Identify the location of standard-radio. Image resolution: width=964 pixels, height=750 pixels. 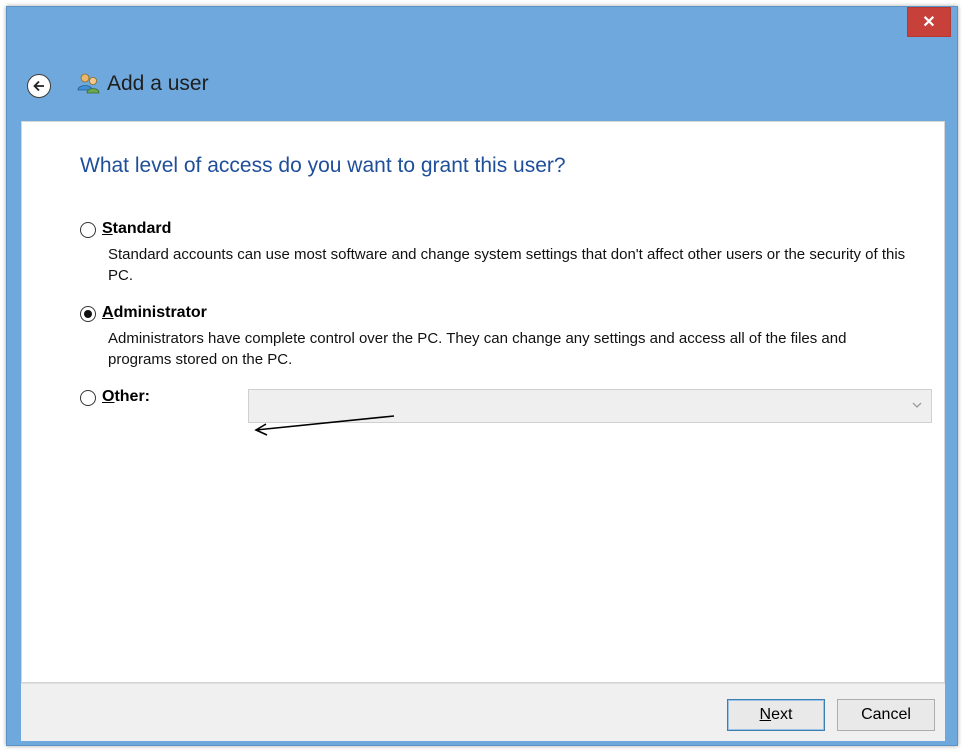
(88, 230).